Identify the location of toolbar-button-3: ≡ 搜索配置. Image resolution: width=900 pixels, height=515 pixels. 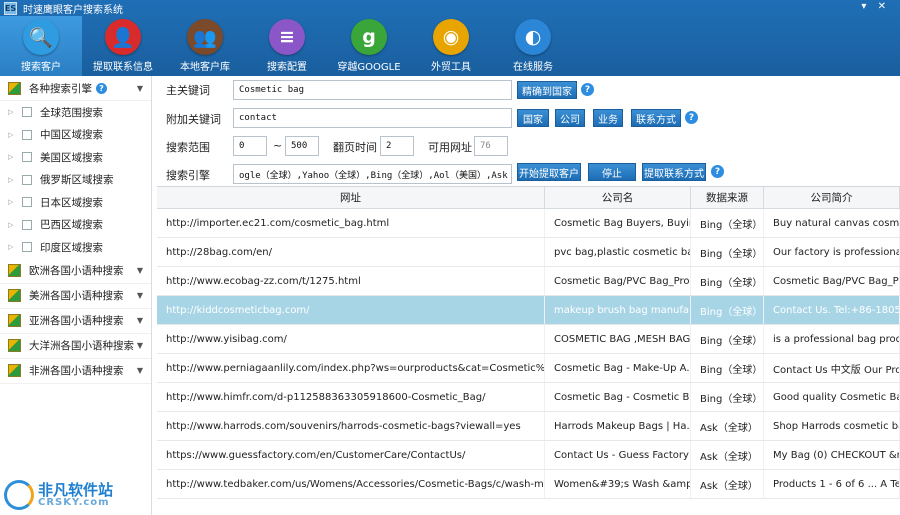
(287, 46).